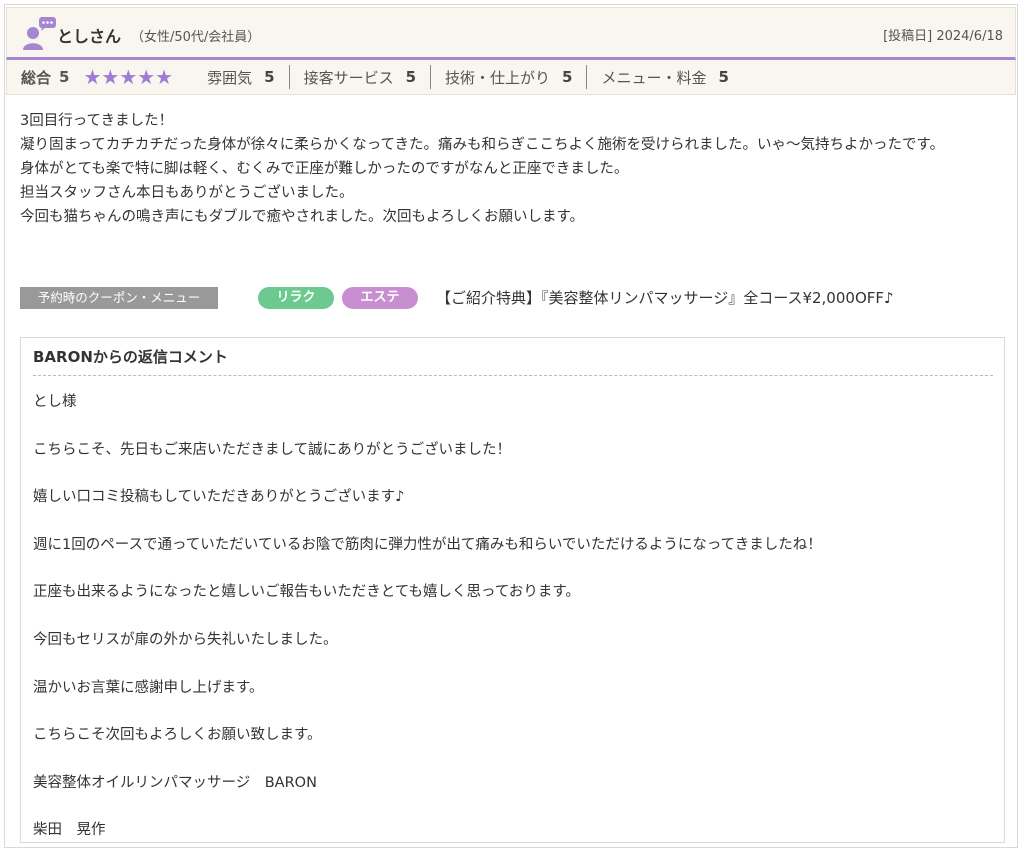 The image size is (1024, 866). What do you see at coordinates (513, 375) in the screenshot?
I see `divider` at bounding box center [513, 375].